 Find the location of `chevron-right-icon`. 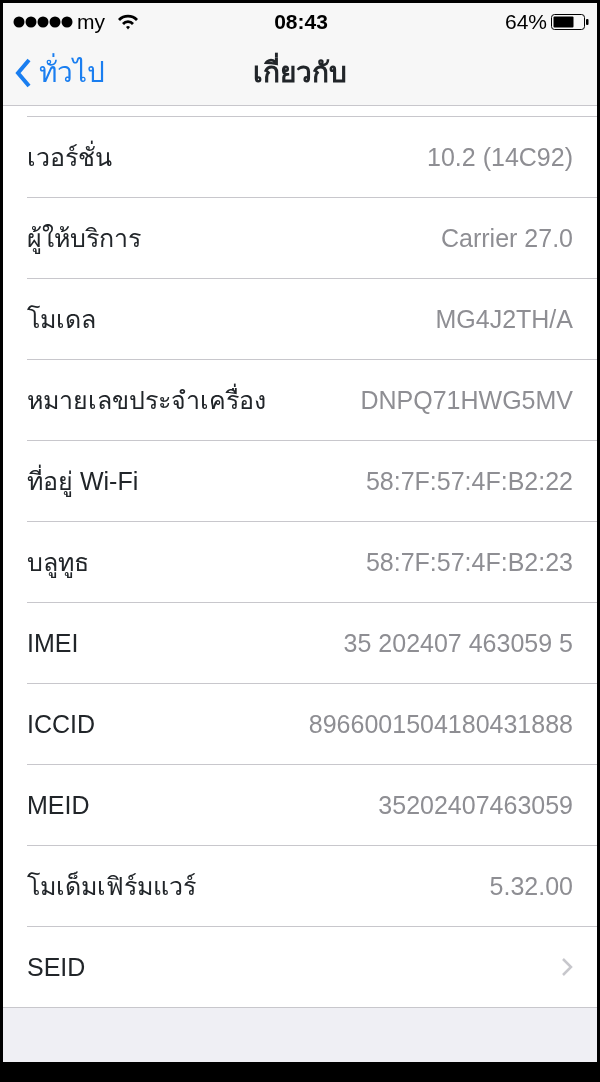

chevron-right-icon is located at coordinates (567, 967).